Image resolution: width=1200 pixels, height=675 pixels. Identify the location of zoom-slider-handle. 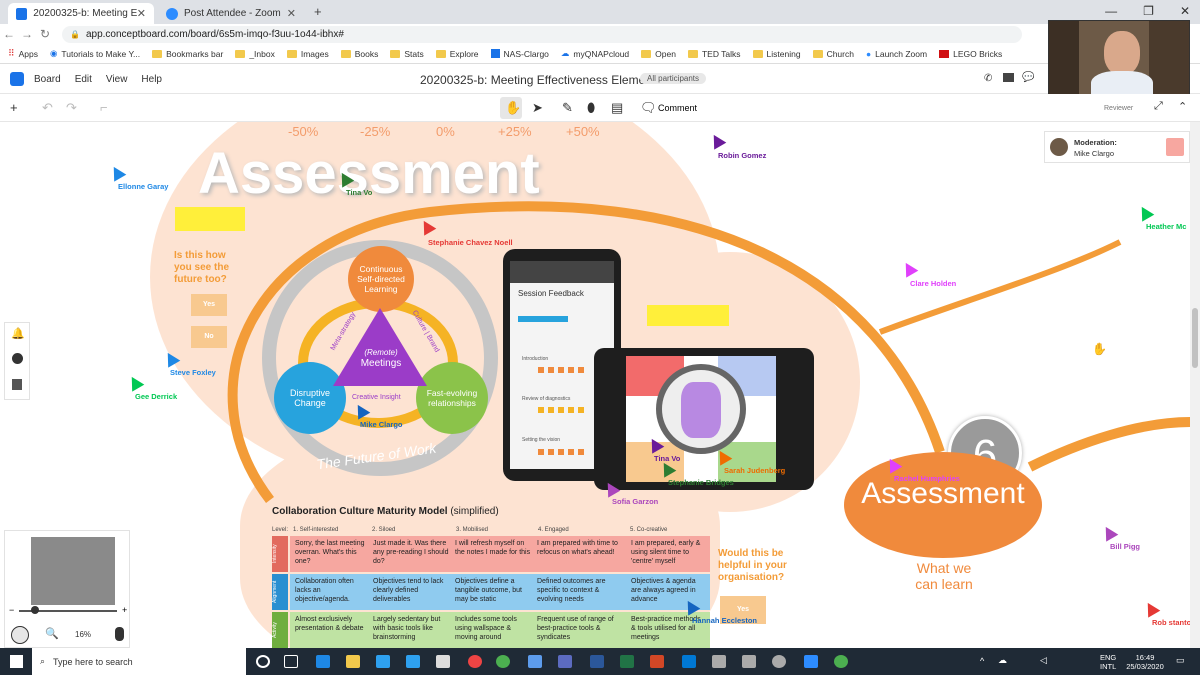
(35, 610).